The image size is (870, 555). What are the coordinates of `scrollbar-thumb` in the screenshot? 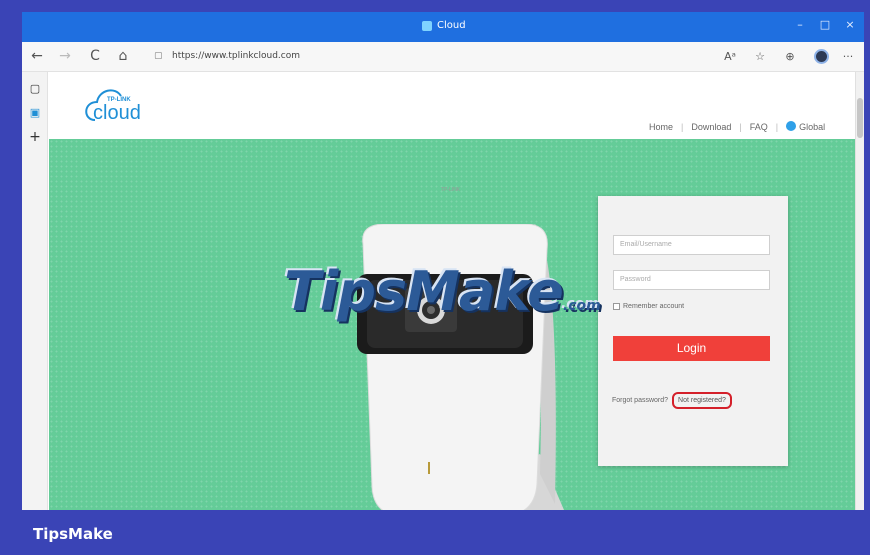 It's located at (860, 118).